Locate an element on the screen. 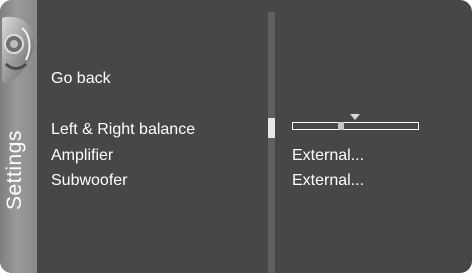 This screenshot has height=273, width=472. sidebar-strip: Settings is located at coordinates (18, 136).